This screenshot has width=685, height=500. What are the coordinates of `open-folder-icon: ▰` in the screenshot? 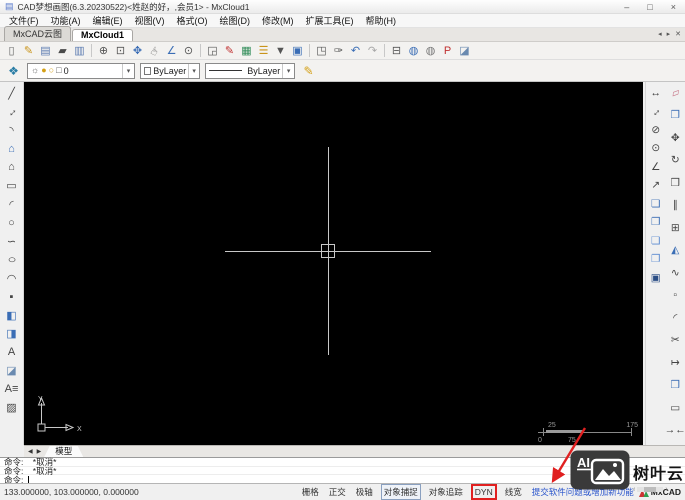 It's located at (62, 51).